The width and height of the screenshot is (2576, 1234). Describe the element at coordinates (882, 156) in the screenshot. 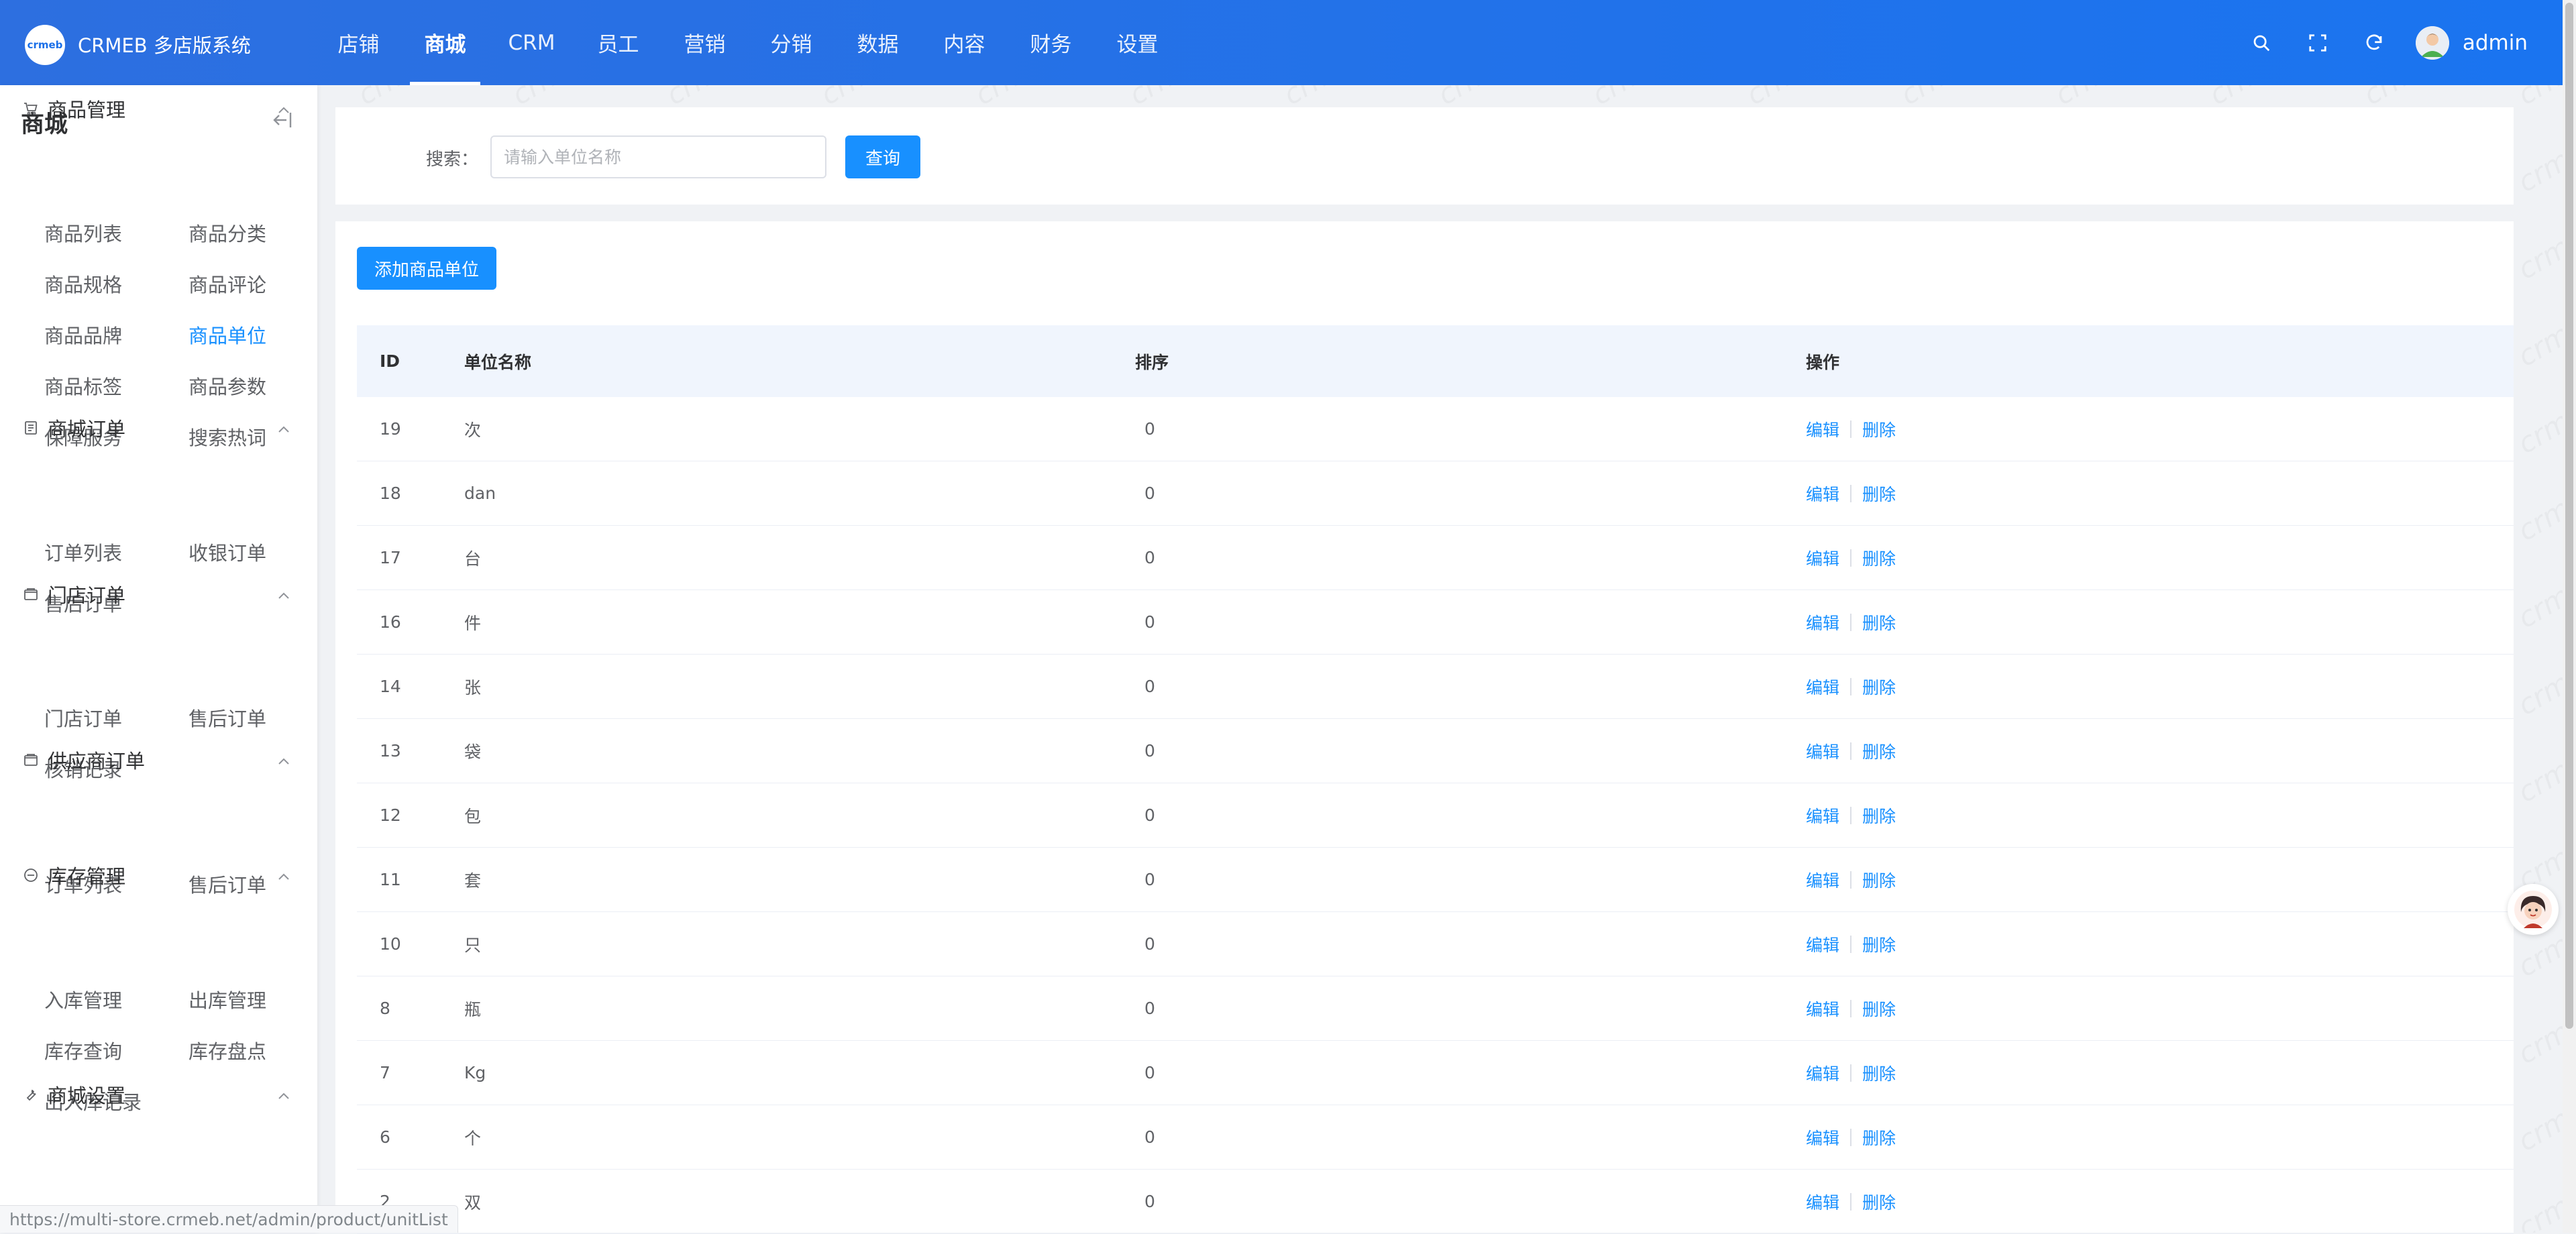

I see `query-button: 查询` at that location.